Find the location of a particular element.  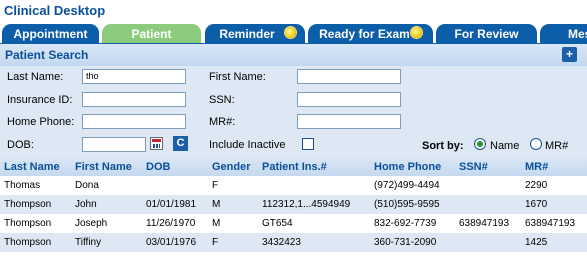

tab-label: Reminder is located at coordinates (247, 34).